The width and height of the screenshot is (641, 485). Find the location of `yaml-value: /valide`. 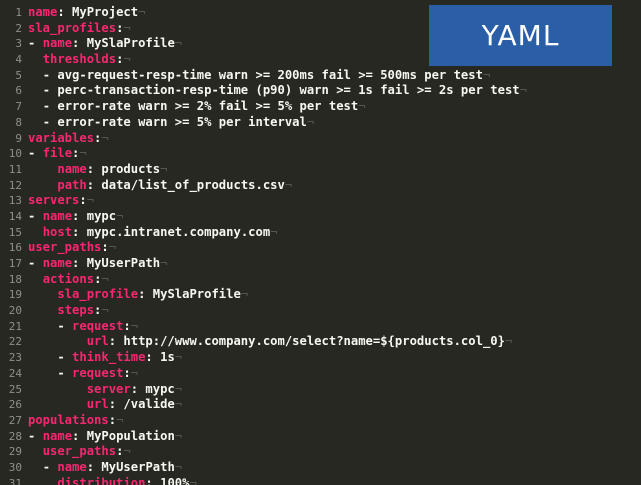

yaml-value: /valide is located at coordinates (149, 404).